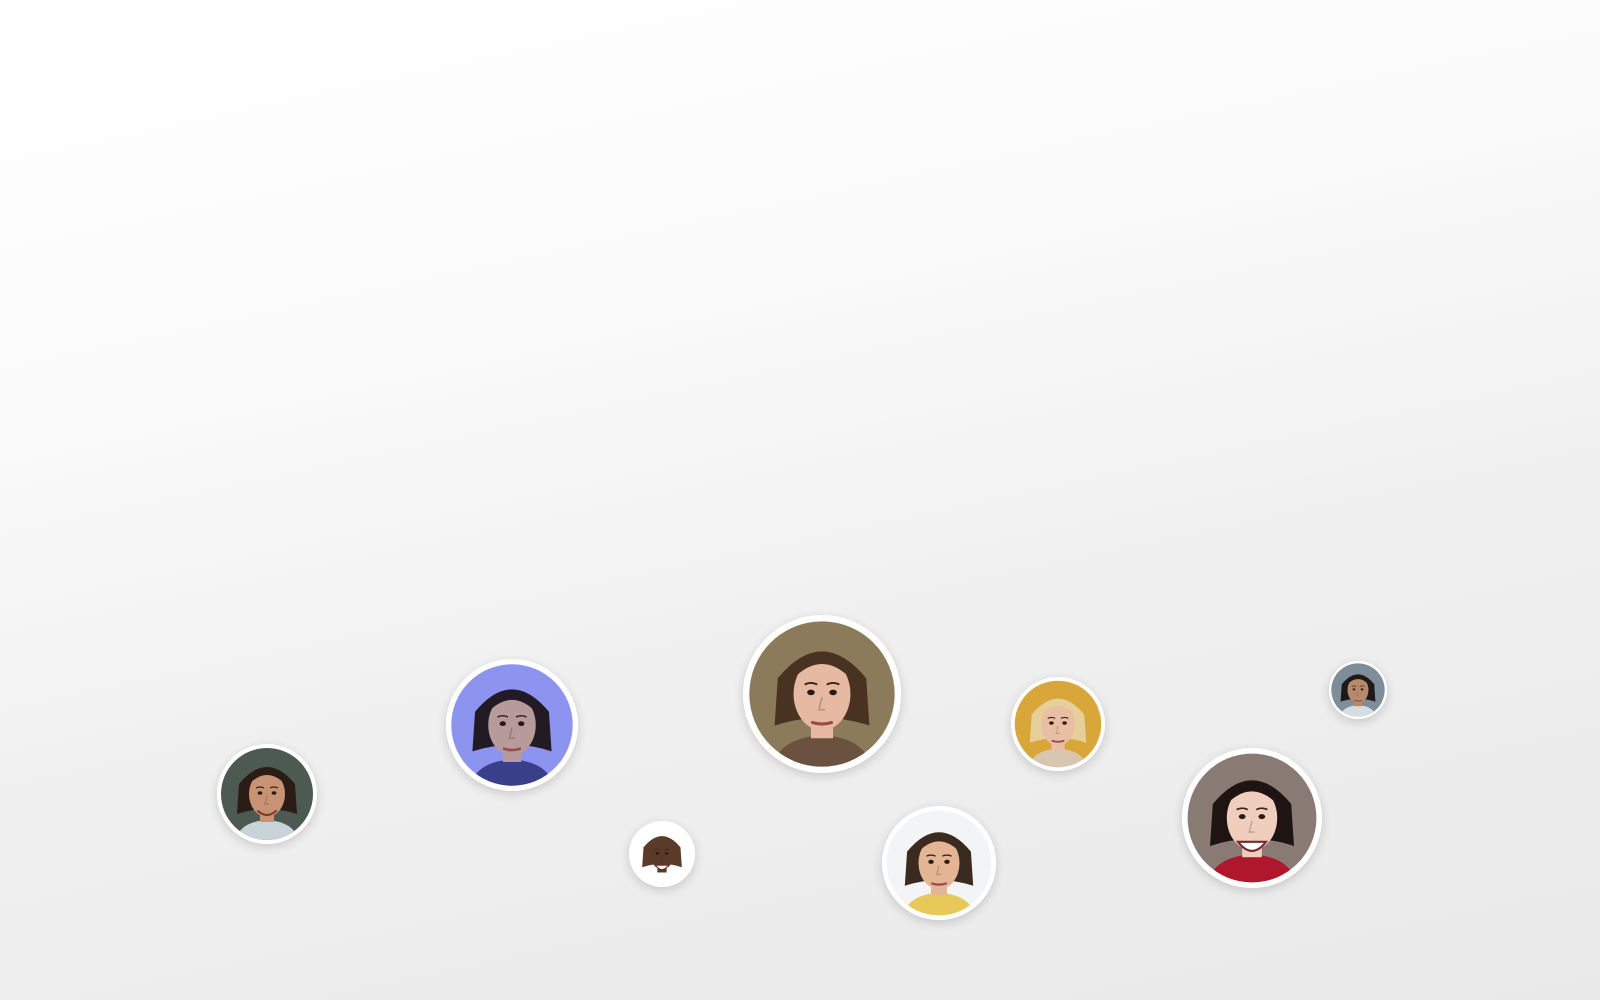  I want to click on avatar-man-laughing-bald, so click(662, 854).